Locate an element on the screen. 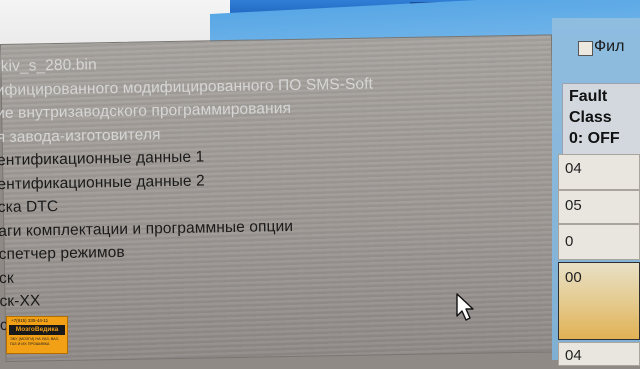  fault-class-cell-selected: 00 is located at coordinates (599, 301).